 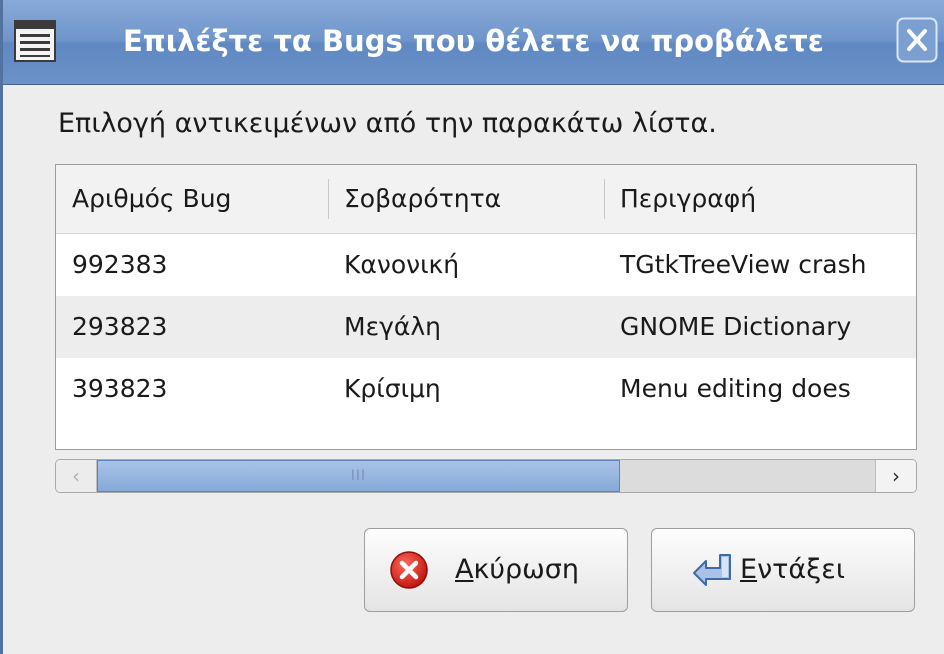 I want to click on column-header-description: Περιγραφή, so click(x=760, y=199).